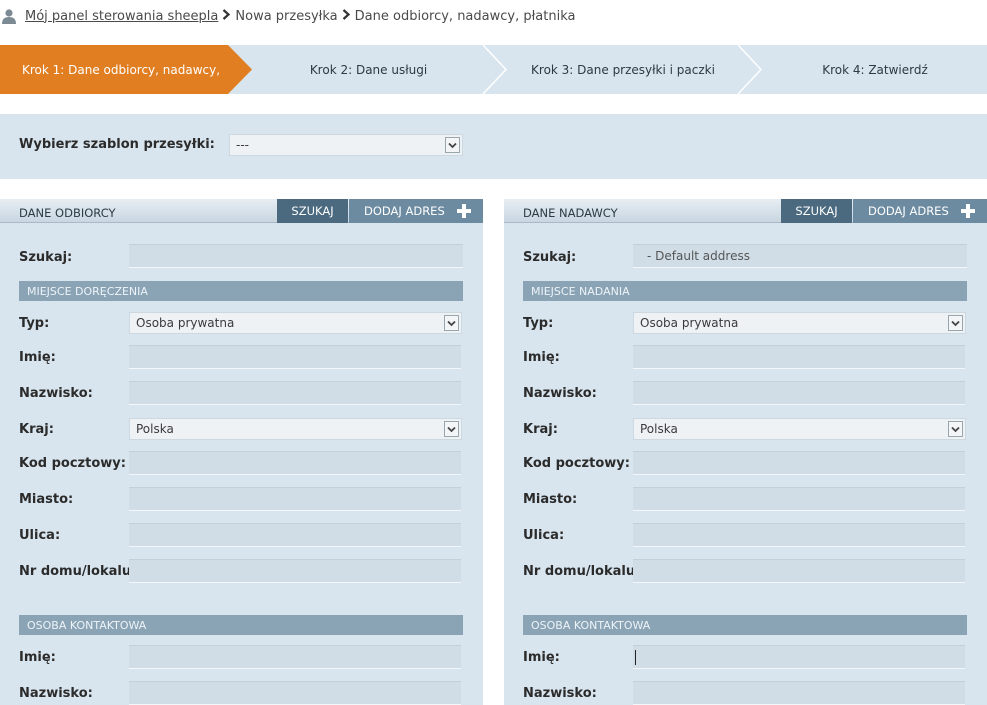 The image size is (987, 705). What do you see at coordinates (295, 535) in the screenshot?
I see `recipient-street-input` at bounding box center [295, 535].